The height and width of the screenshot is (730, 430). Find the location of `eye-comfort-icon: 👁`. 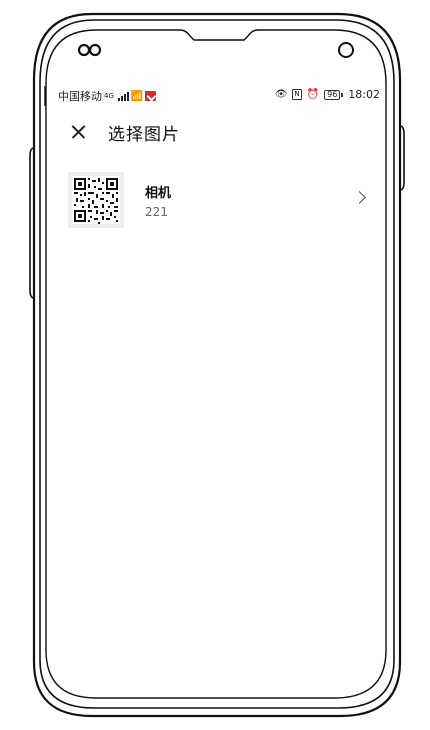

eye-comfort-icon: 👁 is located at coordinates (281, 94).